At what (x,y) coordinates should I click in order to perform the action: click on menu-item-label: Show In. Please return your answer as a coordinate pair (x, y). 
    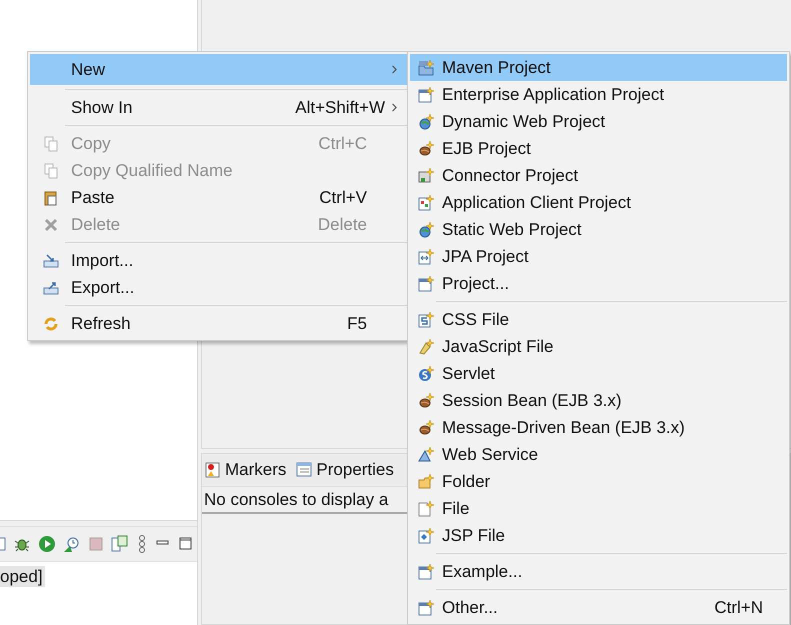
    Looking at the image, I should click on (102, 108).